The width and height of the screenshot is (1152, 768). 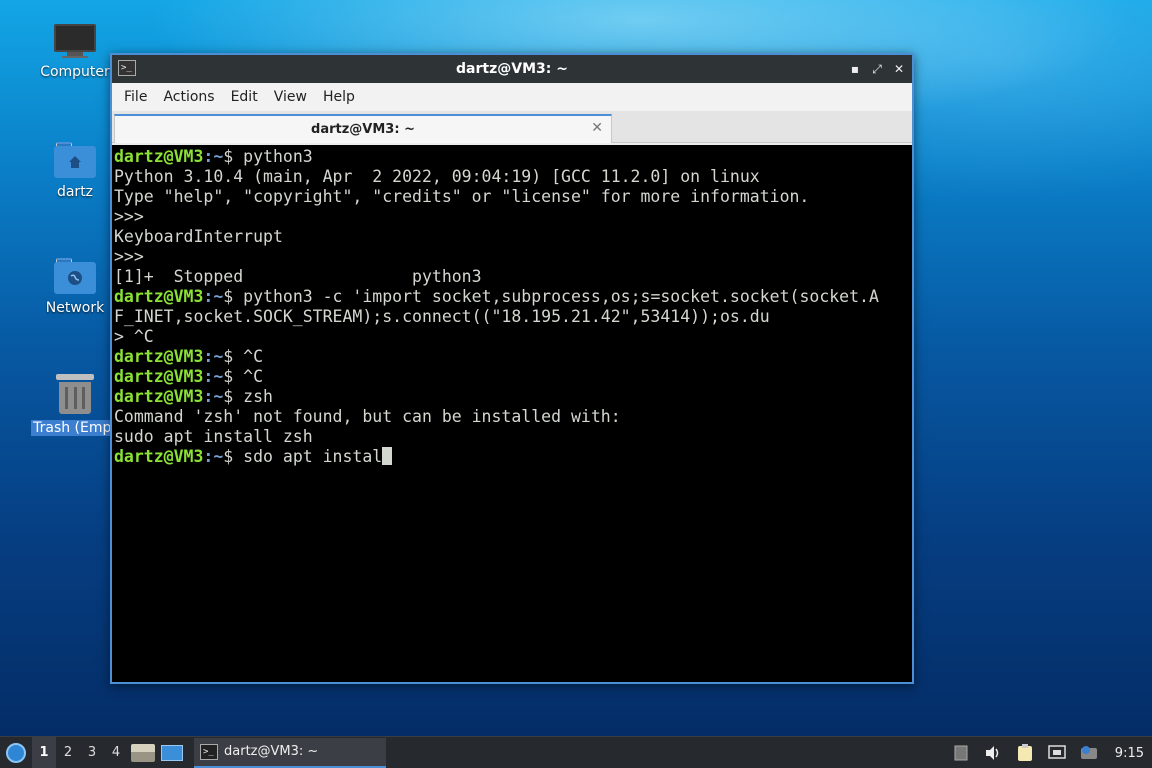 I want to click on terminal-prompt-line: dartz@VM3:~$ zsh, so click(x=512, y=397).